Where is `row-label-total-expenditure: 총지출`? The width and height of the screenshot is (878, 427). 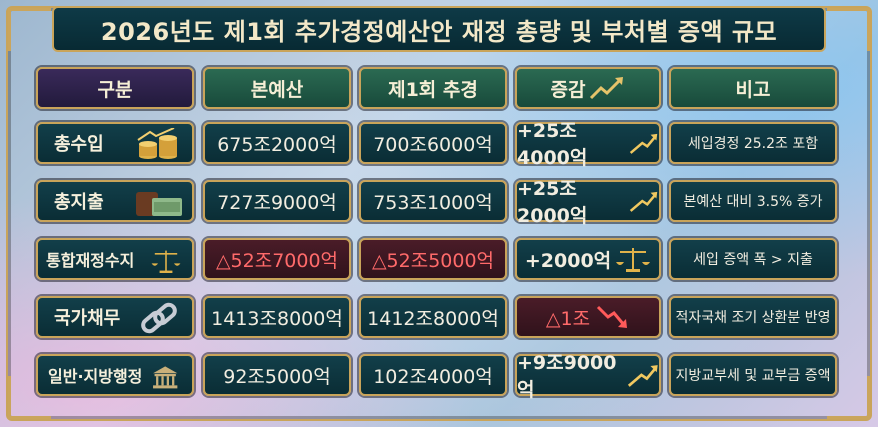 row-label-total-expenditure: 총지출 is located at coordinates (115, 201).